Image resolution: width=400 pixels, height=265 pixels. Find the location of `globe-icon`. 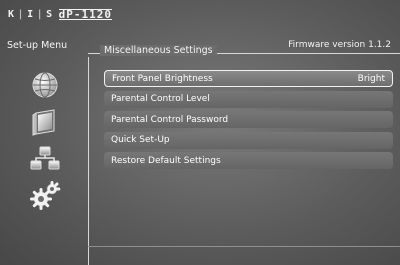

globe-icon is located at coordinates (45, 85).